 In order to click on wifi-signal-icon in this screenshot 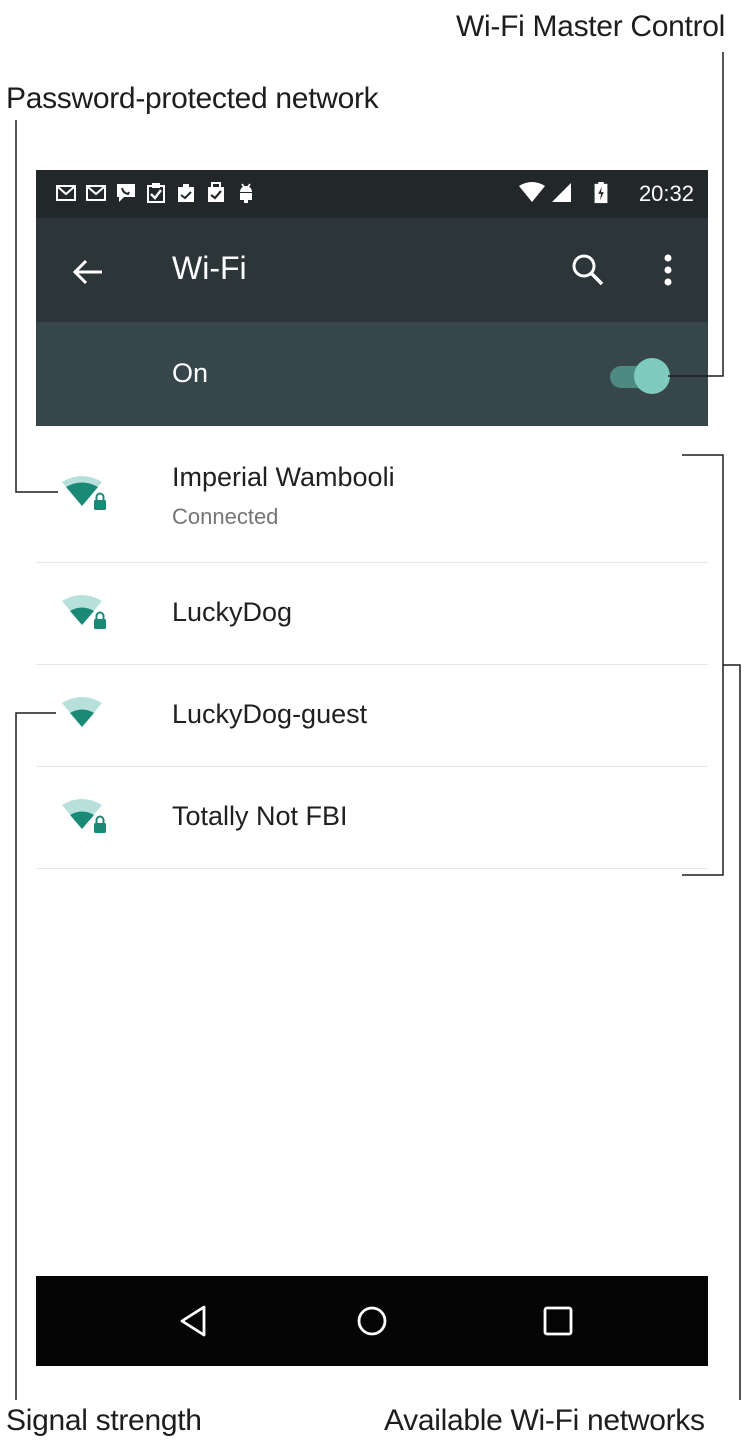, I will do `click(82, 712)`.